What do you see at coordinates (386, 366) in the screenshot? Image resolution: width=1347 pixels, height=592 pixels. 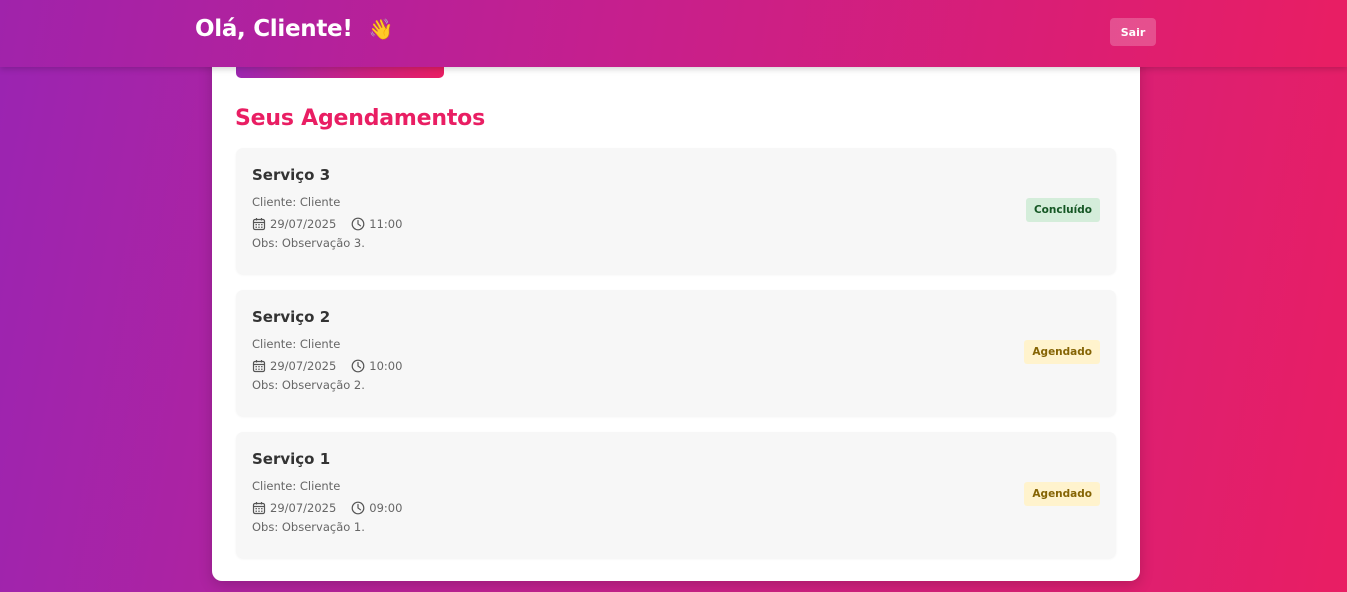 I see `appointment-time: 10:00` at bounding box center [386, 366].